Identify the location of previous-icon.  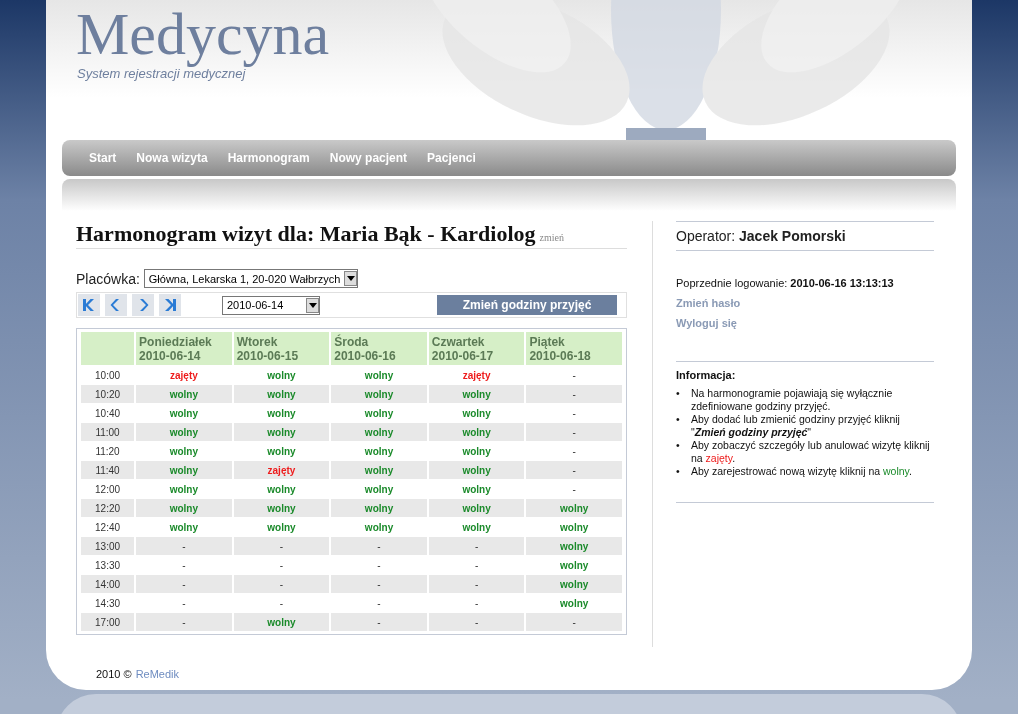
(116, 305).